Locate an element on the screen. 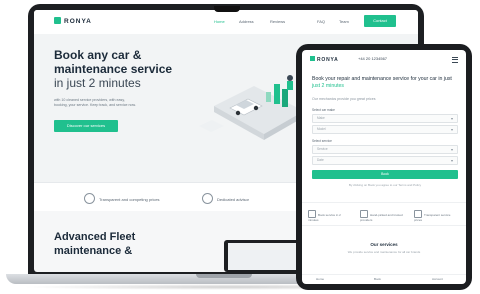 Image resolution: width=480 pixels, height=294 pixels. nav-faq: FAQ is located at coordinates (321, 21).